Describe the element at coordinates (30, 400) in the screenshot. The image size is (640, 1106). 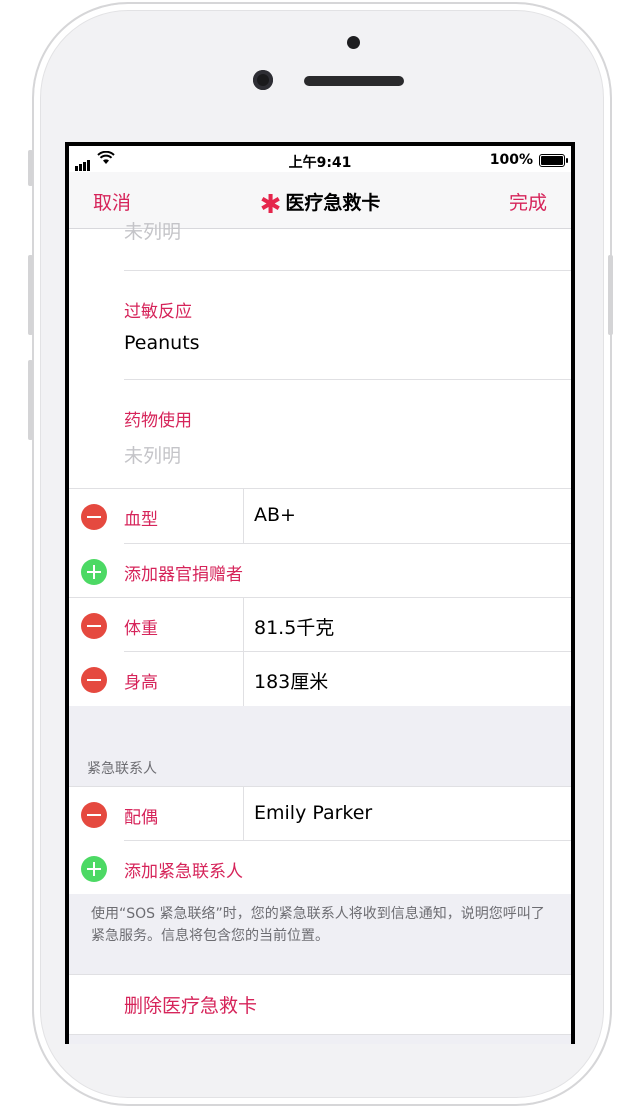
I see `volume-down-button` at that location.